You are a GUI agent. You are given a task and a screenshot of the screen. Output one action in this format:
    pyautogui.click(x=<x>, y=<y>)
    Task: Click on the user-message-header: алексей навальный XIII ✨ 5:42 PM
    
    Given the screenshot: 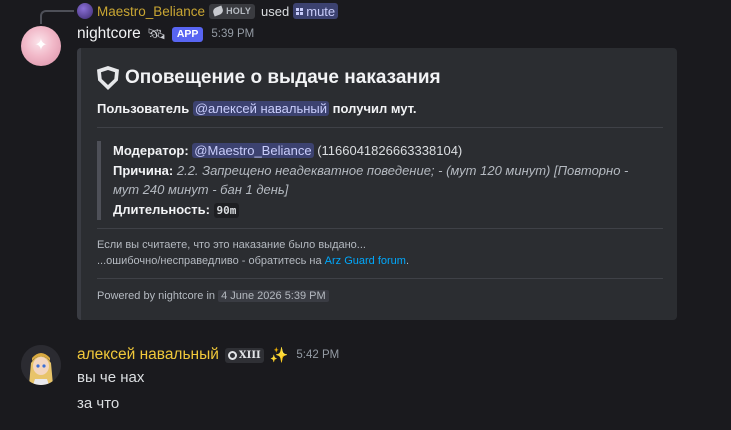 What is the action you would take?
    pyautogui.click(x=208, y=355)
    